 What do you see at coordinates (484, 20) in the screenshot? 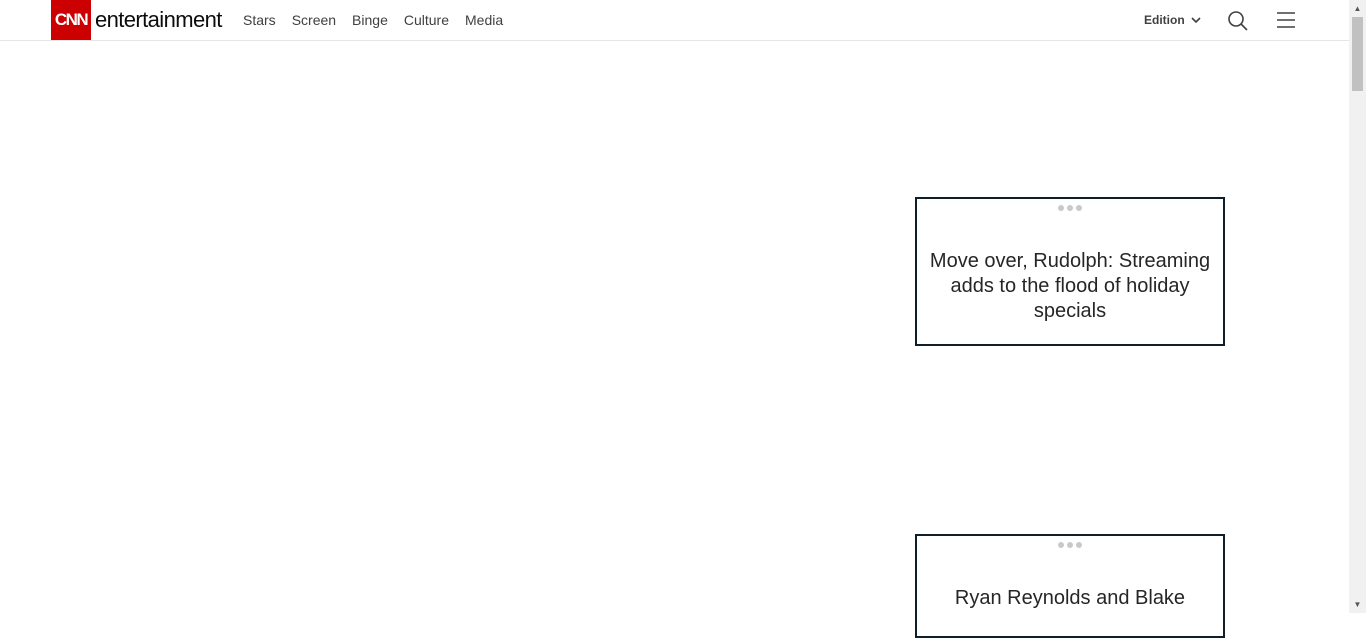
I see `nav-media: Media` at bounding box center [484, 20].